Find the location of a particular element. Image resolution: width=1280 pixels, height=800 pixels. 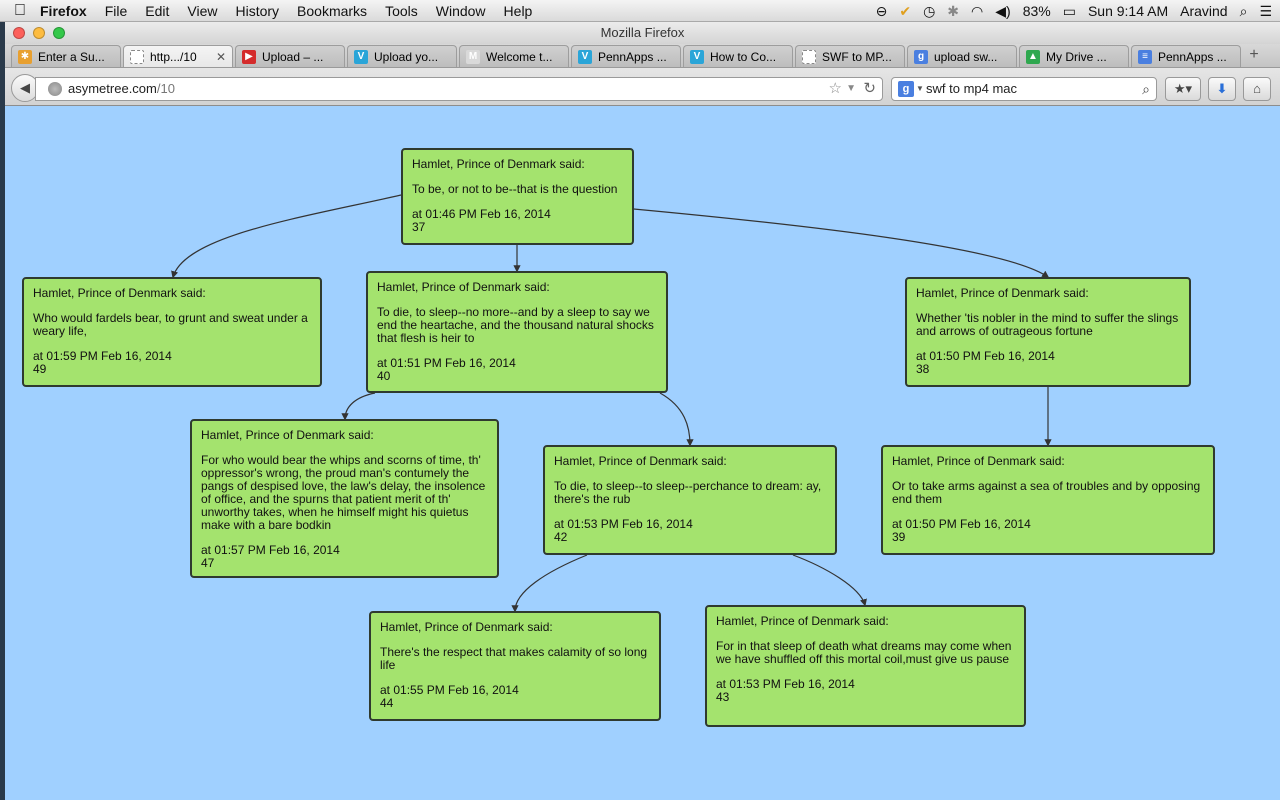

spotlight-icon: ⌕ is located at coordinates (1244, 11).